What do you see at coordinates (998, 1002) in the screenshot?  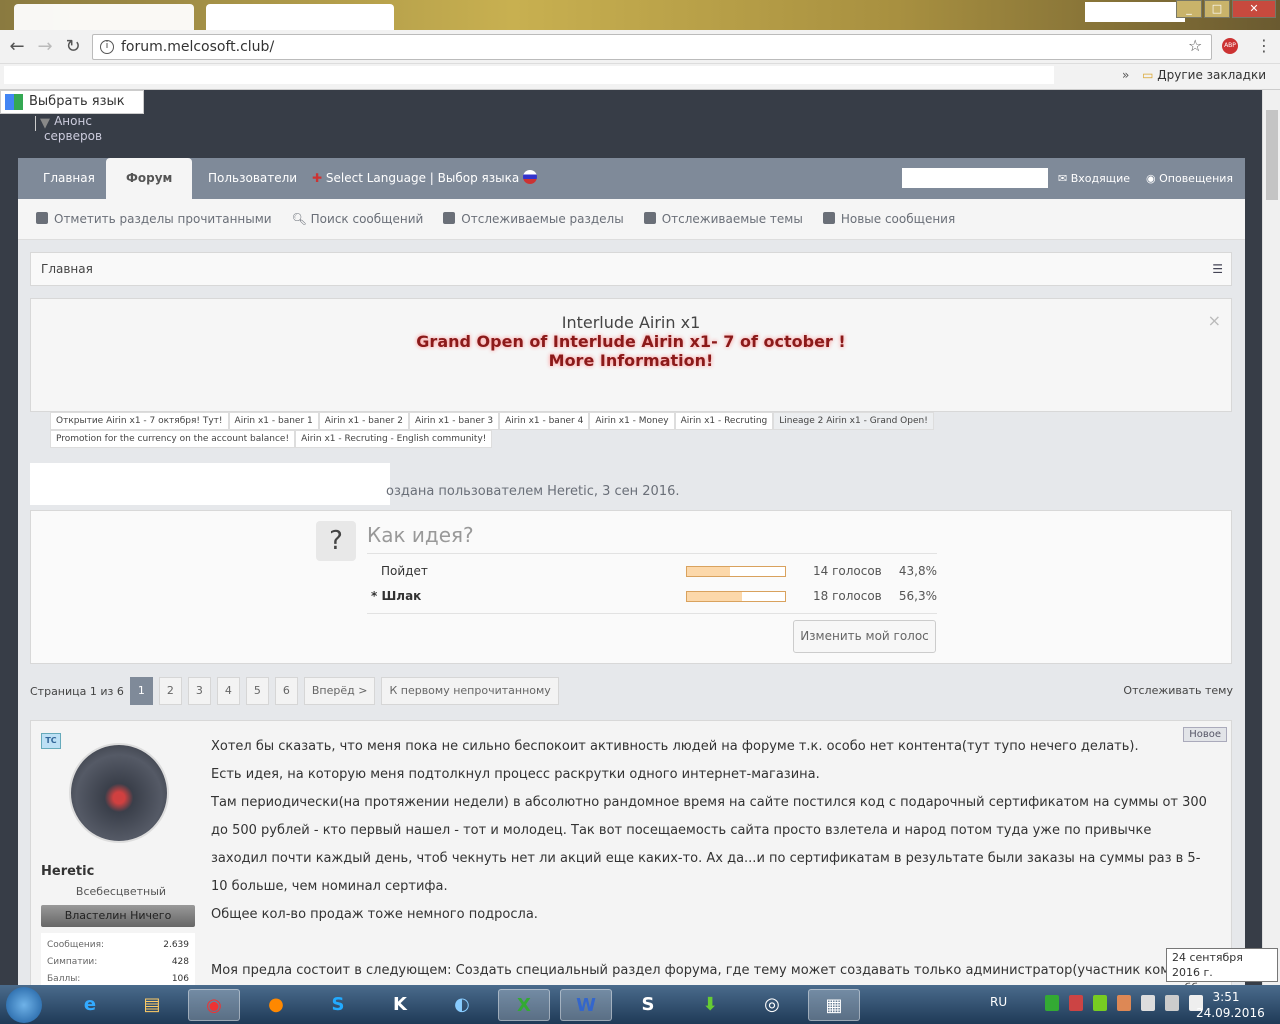 I see `language-indicator: RU` at bounding box center [998, 1002].